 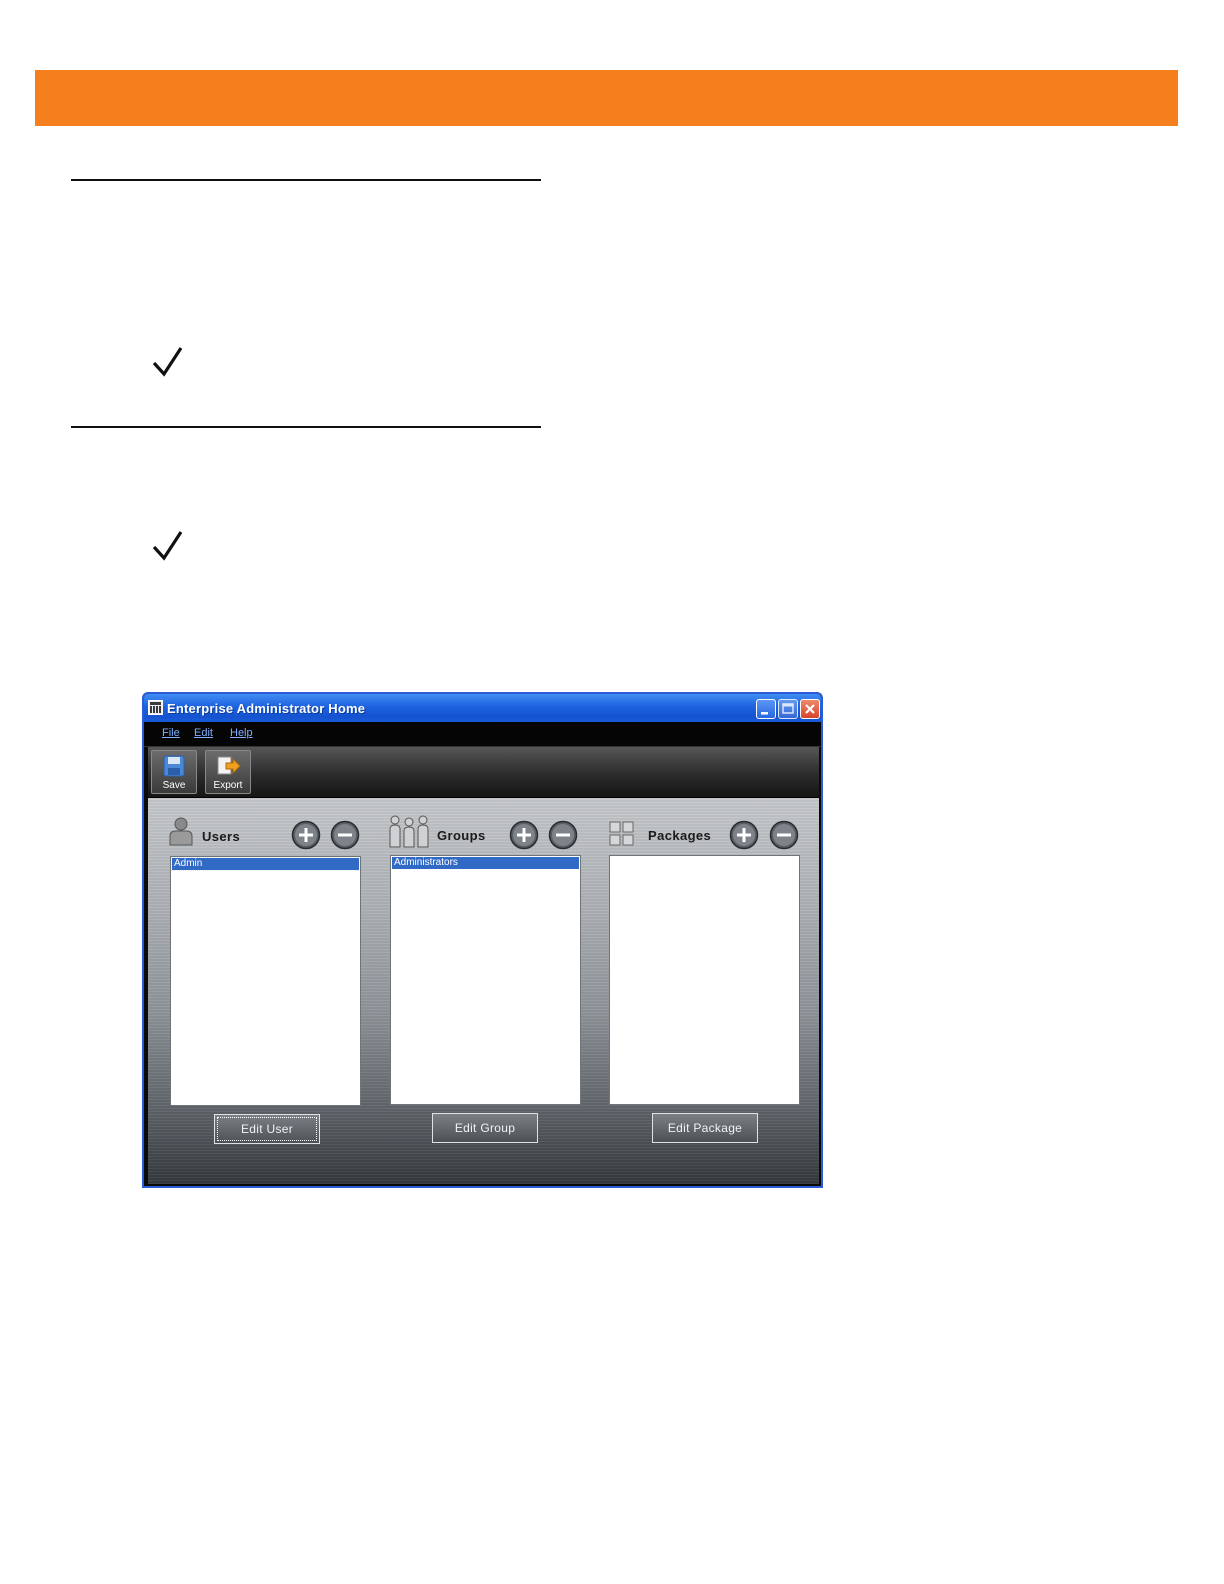 I want to click on groups-heading: Groups, so click(x=461, y=835).